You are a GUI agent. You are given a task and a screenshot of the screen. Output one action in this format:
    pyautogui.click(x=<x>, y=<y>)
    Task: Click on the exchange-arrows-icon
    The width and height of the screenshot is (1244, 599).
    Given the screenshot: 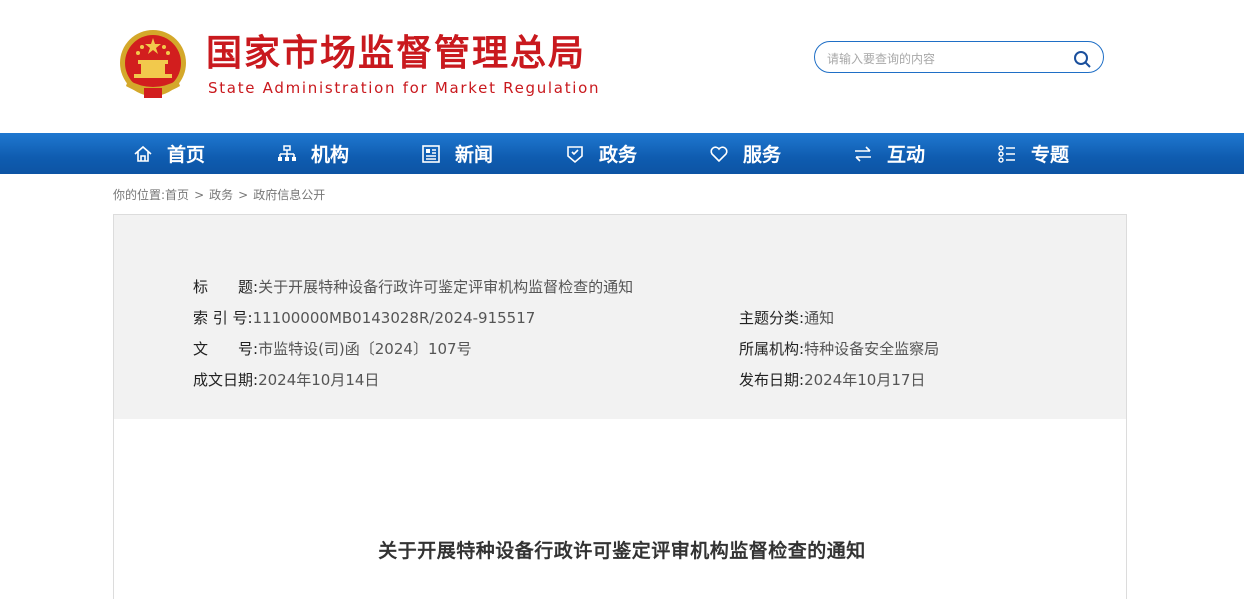 What is the action you would take?
    pyautogui.click(x=863, y=153)
    